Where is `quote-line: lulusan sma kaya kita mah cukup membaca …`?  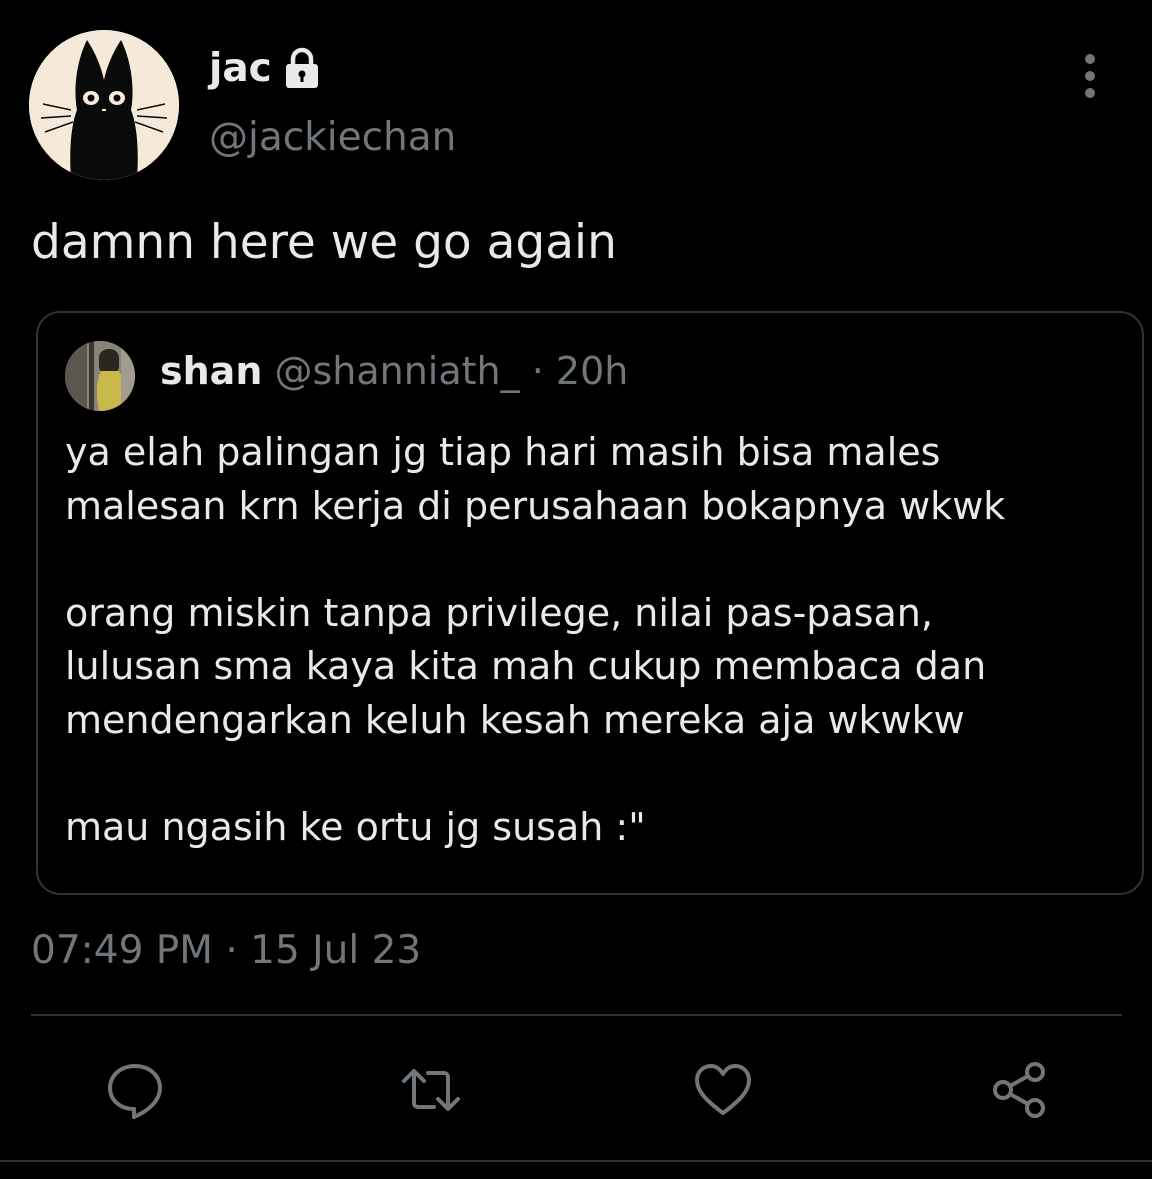
quote-line: lulusan sma kaya kita mah cukup membaca … is located at coordinates (526, 666).